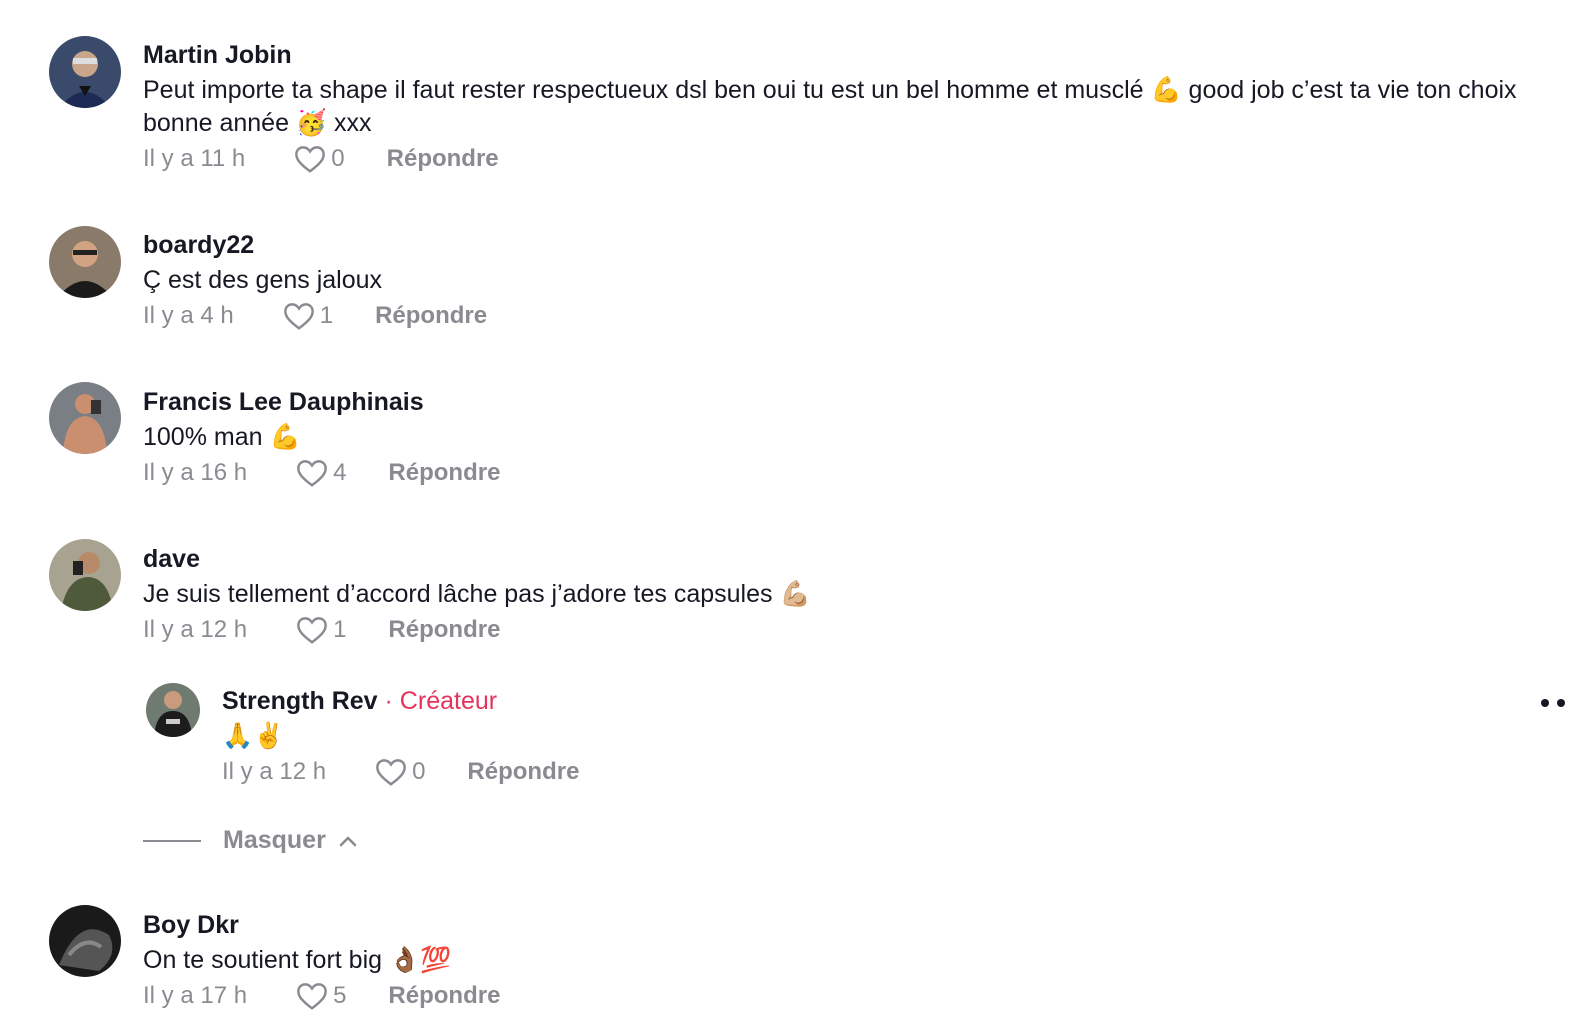 This screenshot has width=1570, height=1026. Describe the element at coordinates (263, 280) in the screenshot. I see `comment-text: Ç est des gens jaloux` at that location.